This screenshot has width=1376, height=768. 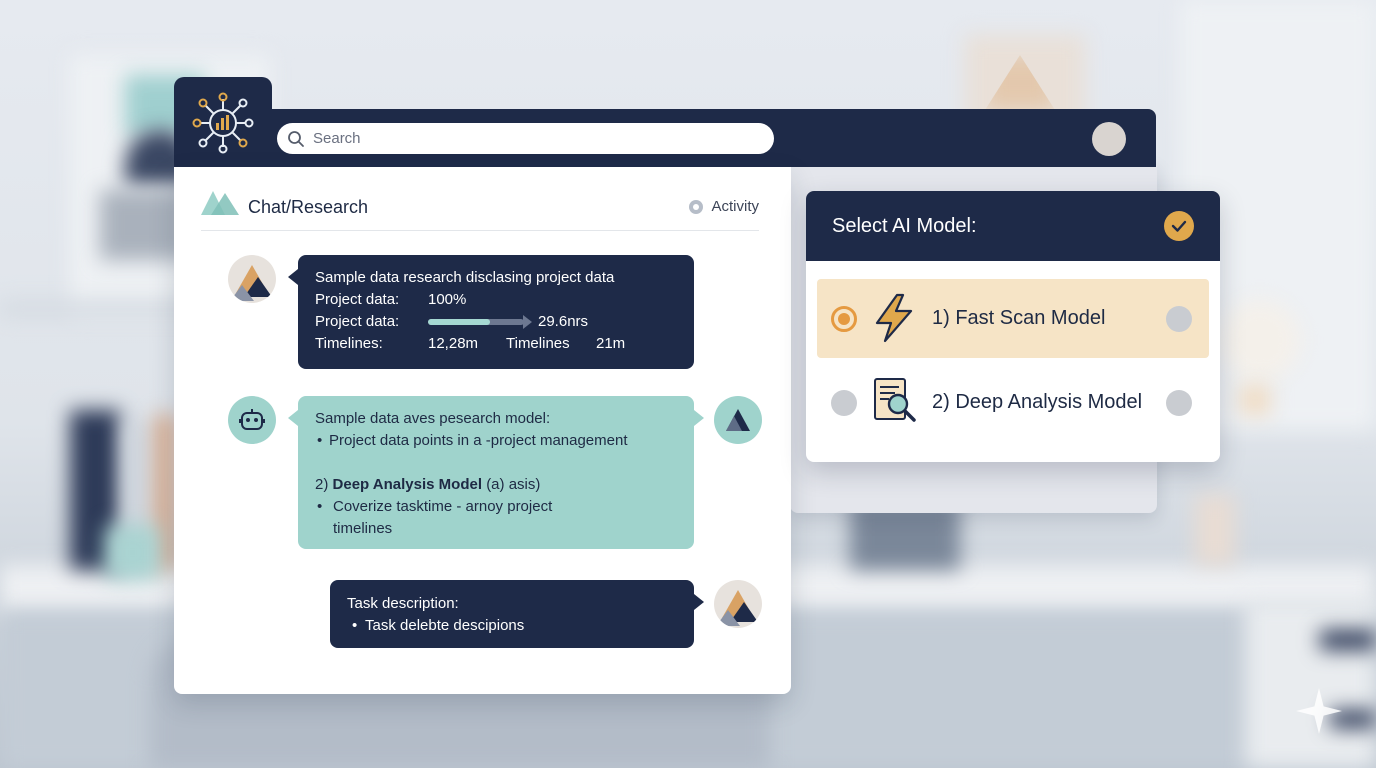 I want to click on checkmark-icon, so click(x=1179, y=226).